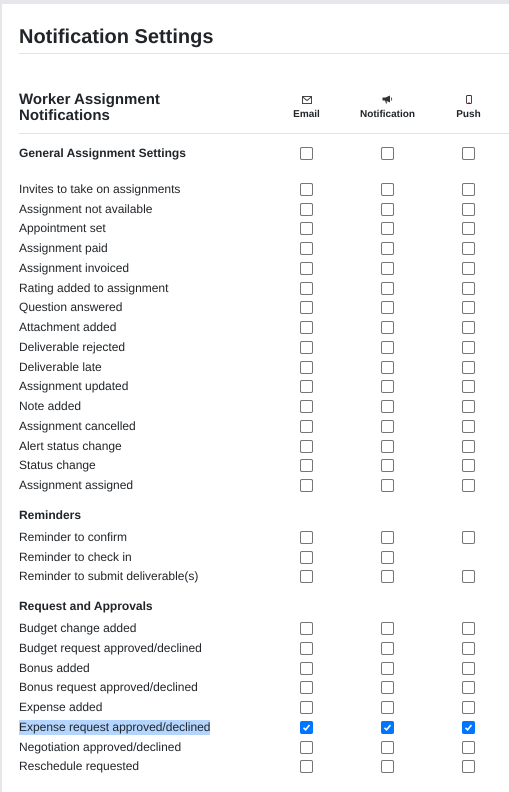  Describe the element at coordinates (387, 100) in the screenshot. I see `megaphone-icon` at that location.